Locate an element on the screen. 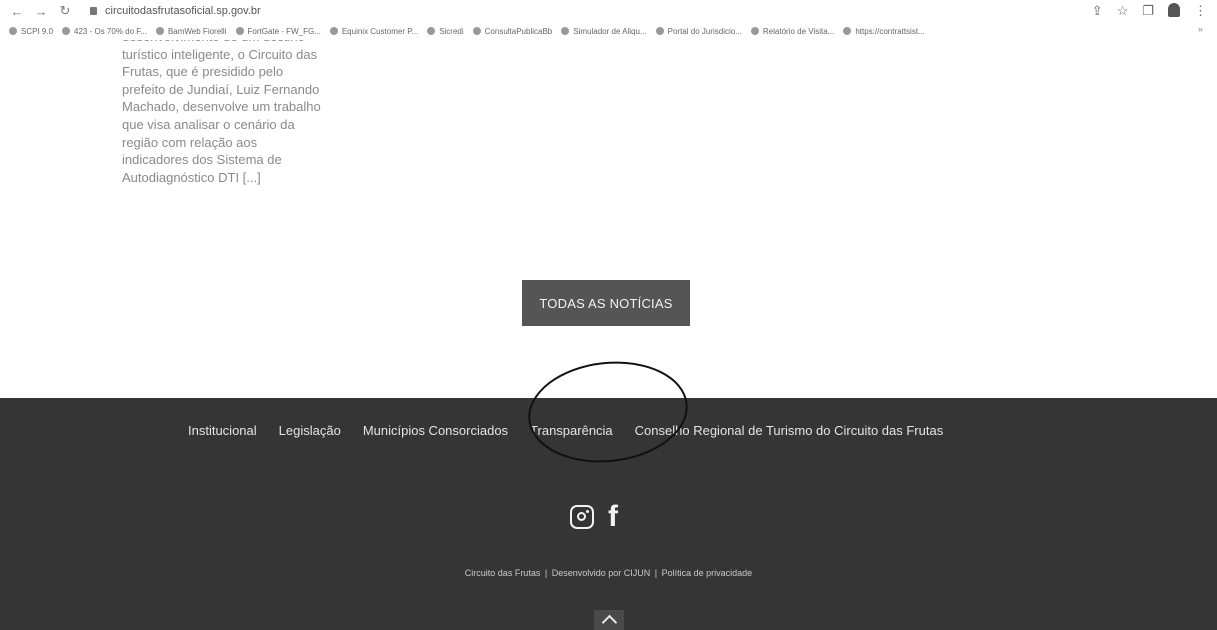 Image resolution: width=1217 pixels, height=630 pixels. toolbar-actions: ⇪ ☆ ❐ ⋮ is located at coordinates (1149, 11).